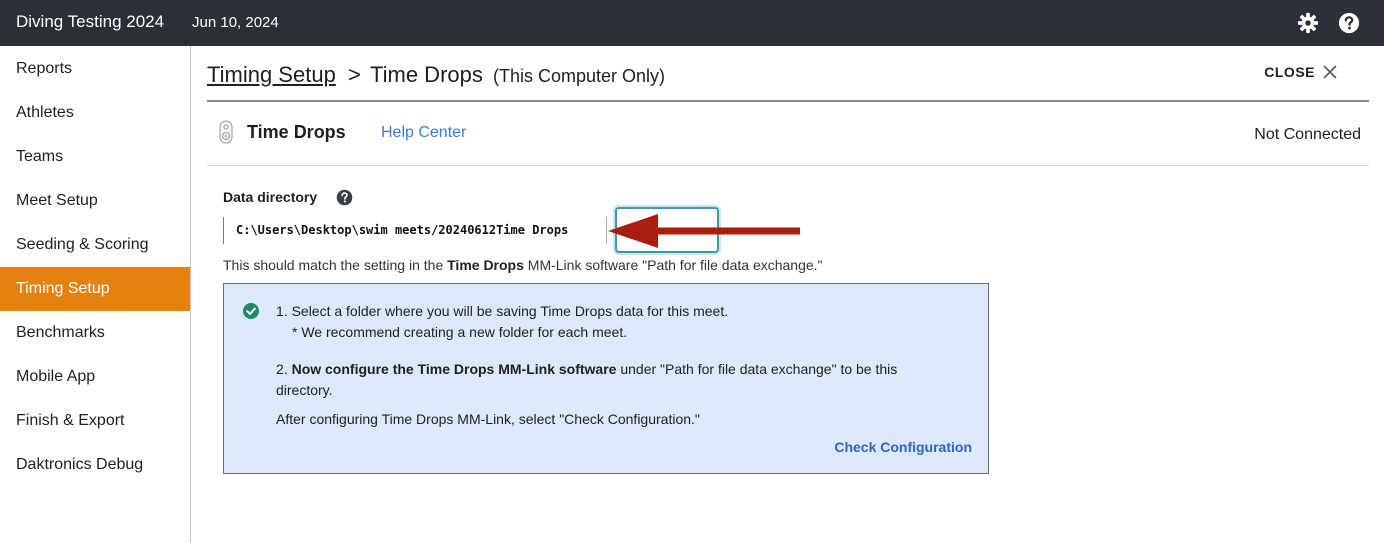  I want to click on top-bar: Diving Testing 2024 Jun 10, 2024, so click(692, 23).